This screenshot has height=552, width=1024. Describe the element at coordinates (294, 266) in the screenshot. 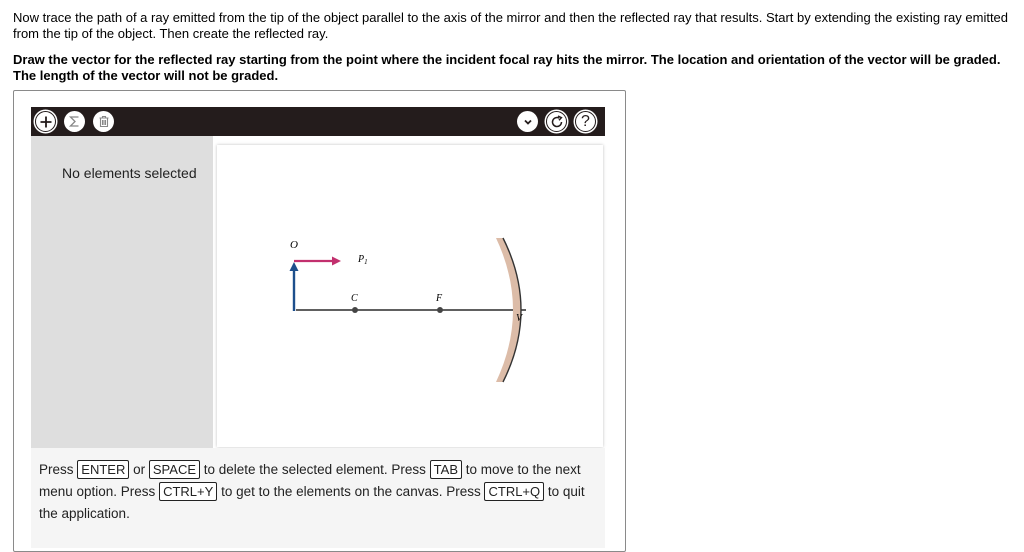

I see `object-arrowhead` at that location.